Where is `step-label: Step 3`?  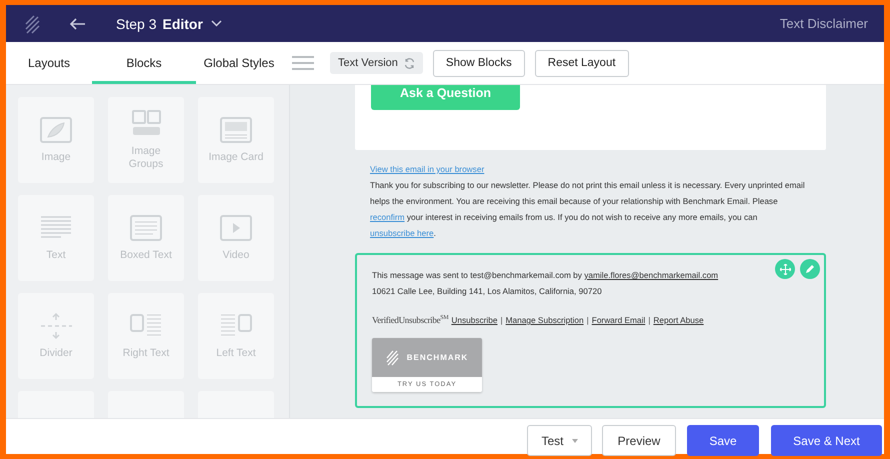 step-label: Step 3 is located at coordinates (136, 24).